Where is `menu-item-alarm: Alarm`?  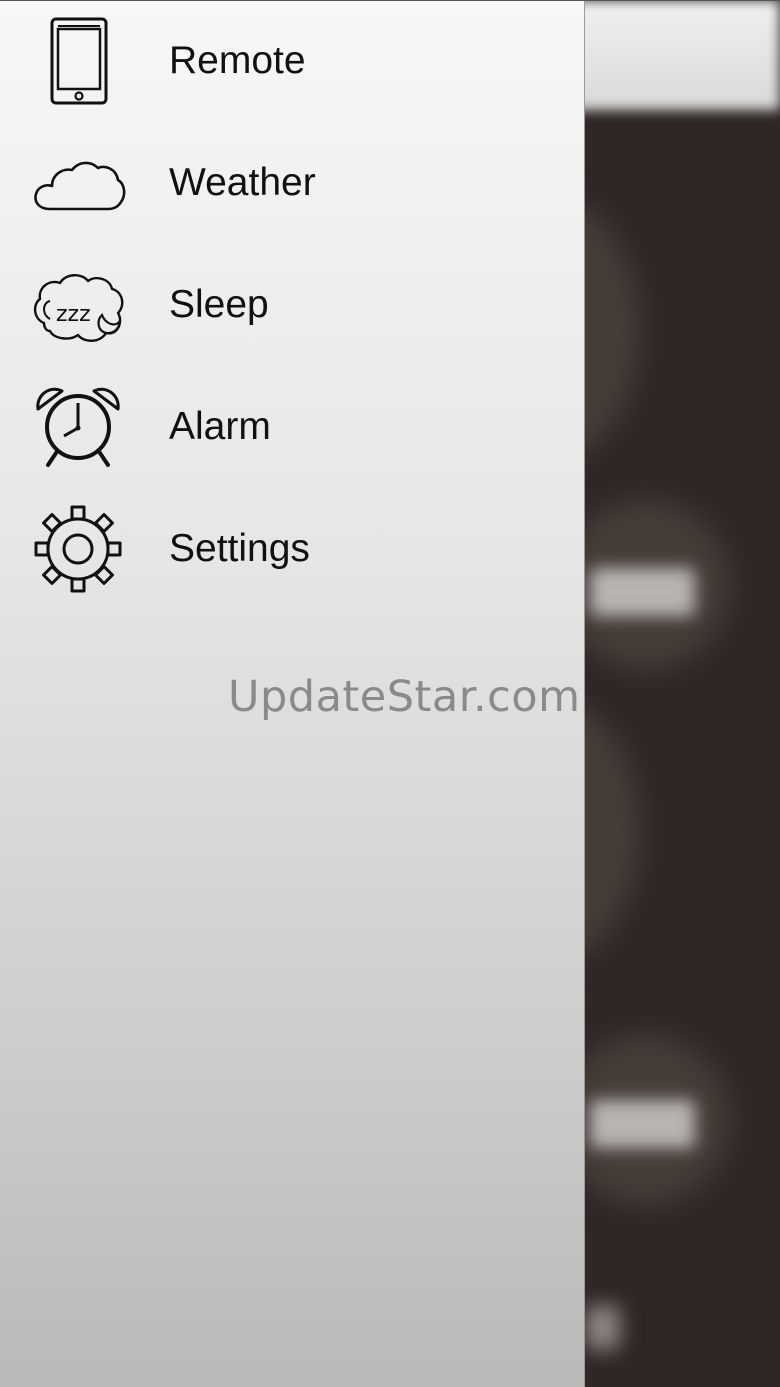
menu-item-alarm: Alarm is located at coordinates (292, 427).